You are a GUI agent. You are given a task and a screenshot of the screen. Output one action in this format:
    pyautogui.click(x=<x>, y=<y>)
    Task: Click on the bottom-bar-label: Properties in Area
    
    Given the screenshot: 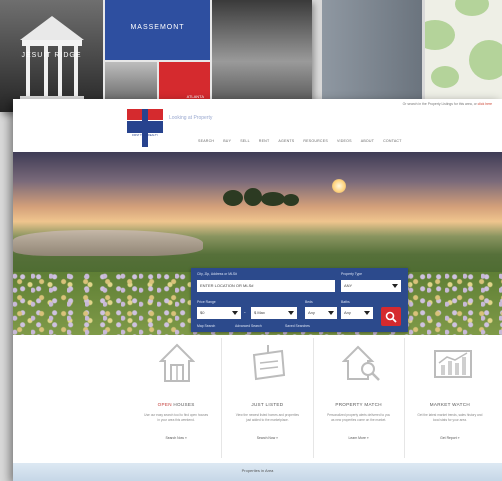 What is the action you would take?
    pyautogui.click(x=257, y=470)
    